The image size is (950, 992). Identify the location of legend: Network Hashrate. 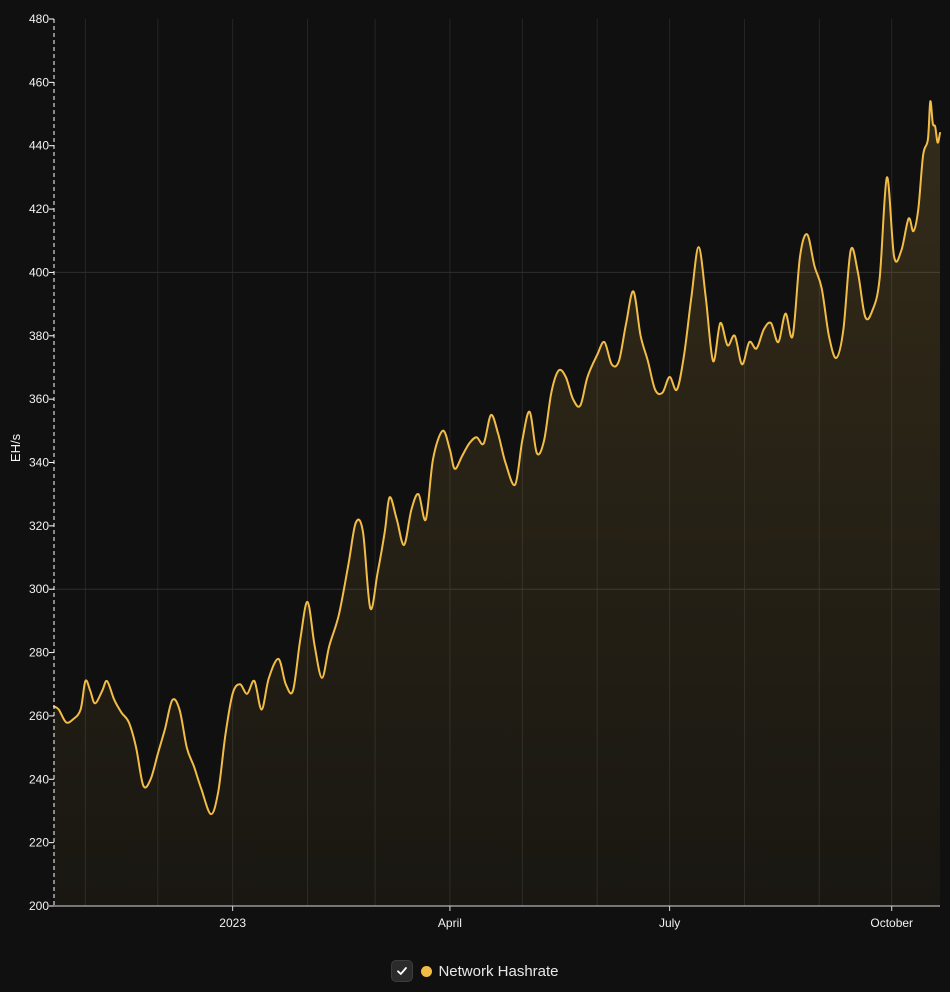
(475, 971).